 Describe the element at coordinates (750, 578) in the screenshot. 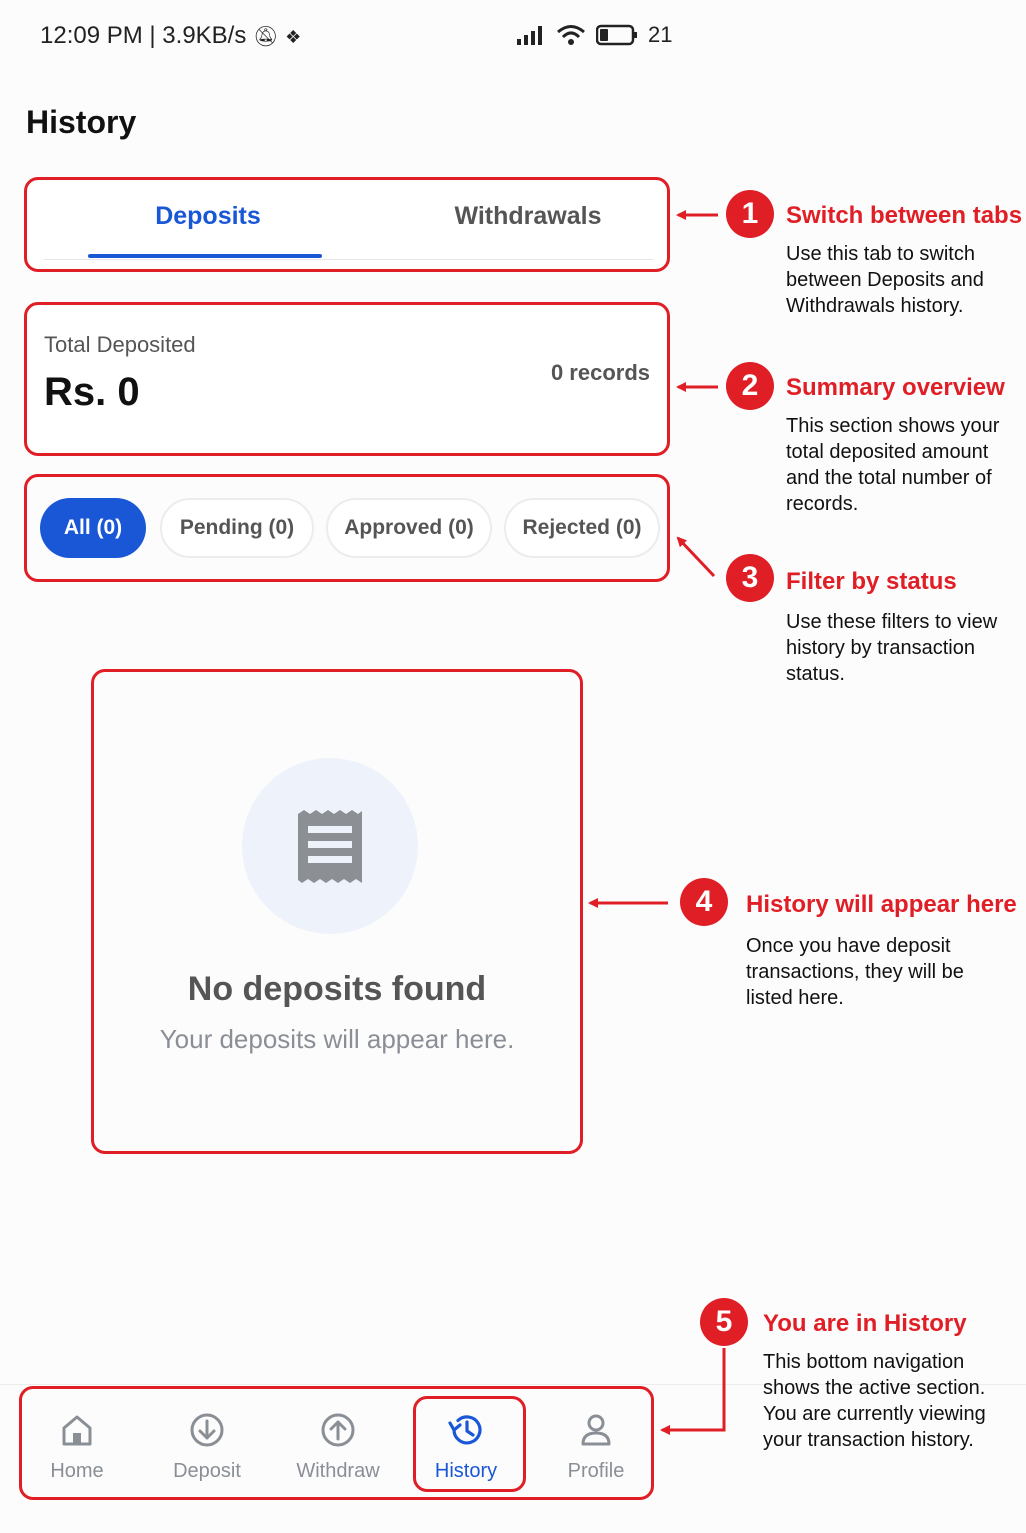

I see `callout-badge-3: 3` at that location.